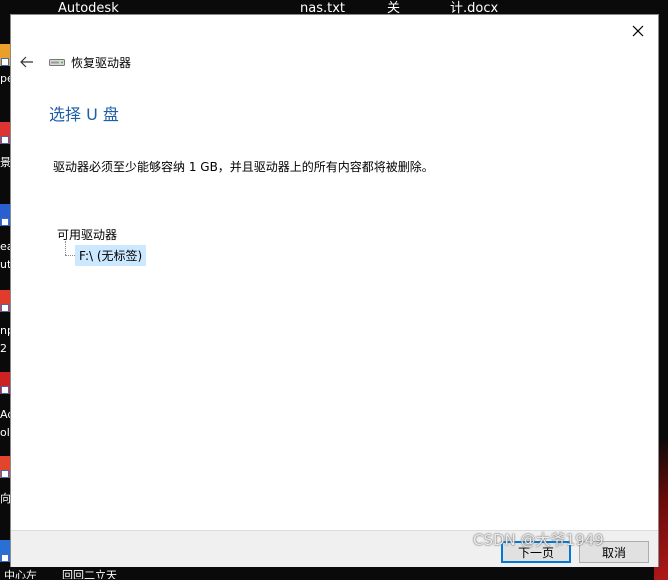 This screenshot has width=668, height=580. I want to click on tree-root-label: 可用驱动器, so click(87, 235).